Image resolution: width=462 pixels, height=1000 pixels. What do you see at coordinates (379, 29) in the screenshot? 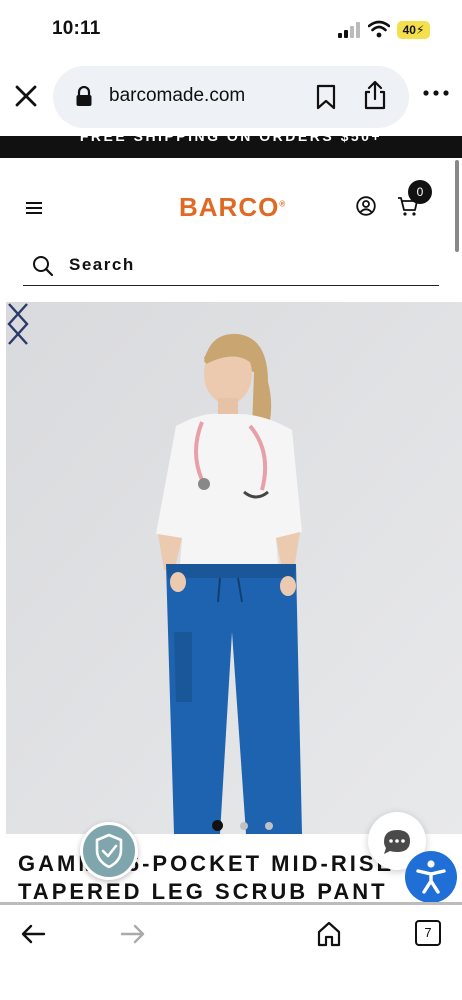
I see `wifi-icon` at bounding box center [379, 29].